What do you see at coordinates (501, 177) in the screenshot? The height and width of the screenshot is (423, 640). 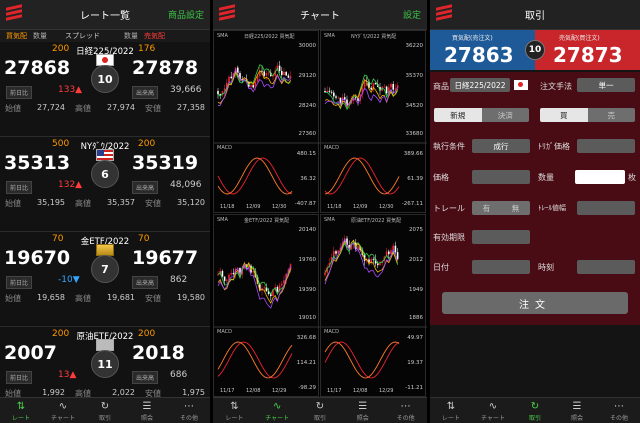 I see `price-input` at bounding box center [501, 177].